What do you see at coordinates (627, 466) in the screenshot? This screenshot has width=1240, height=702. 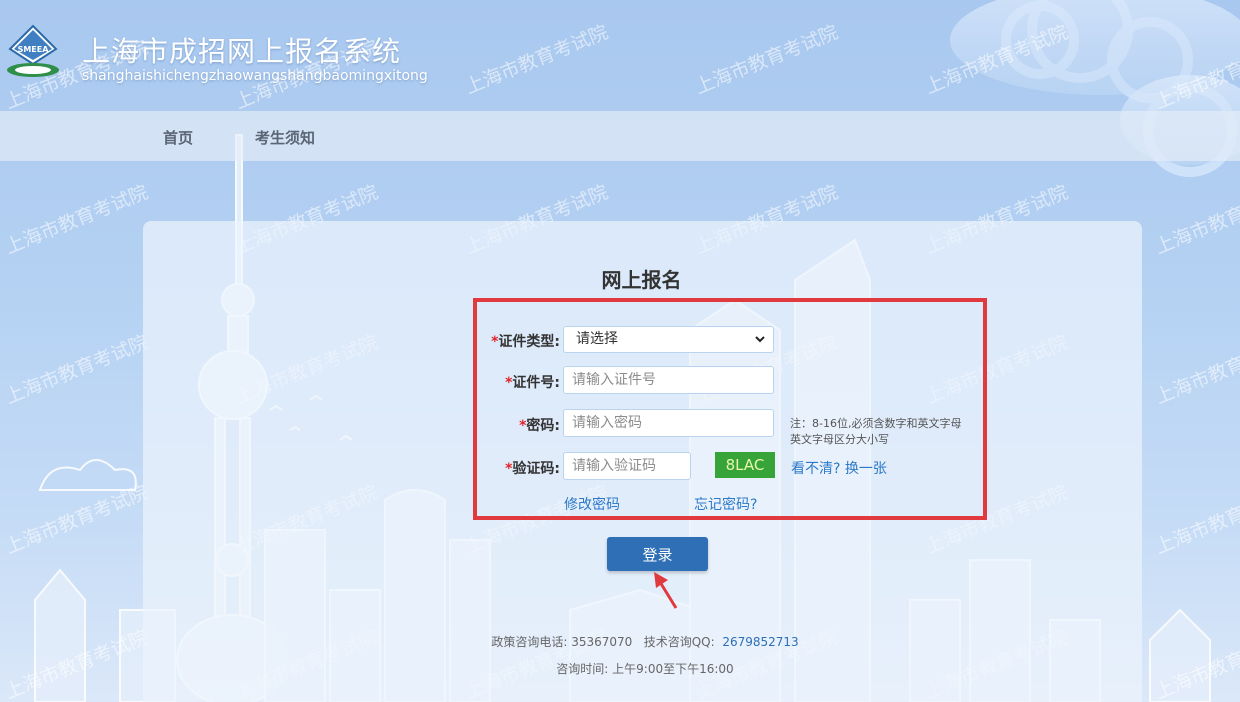 I see `captcha-input` at bounding box center [627, 466].